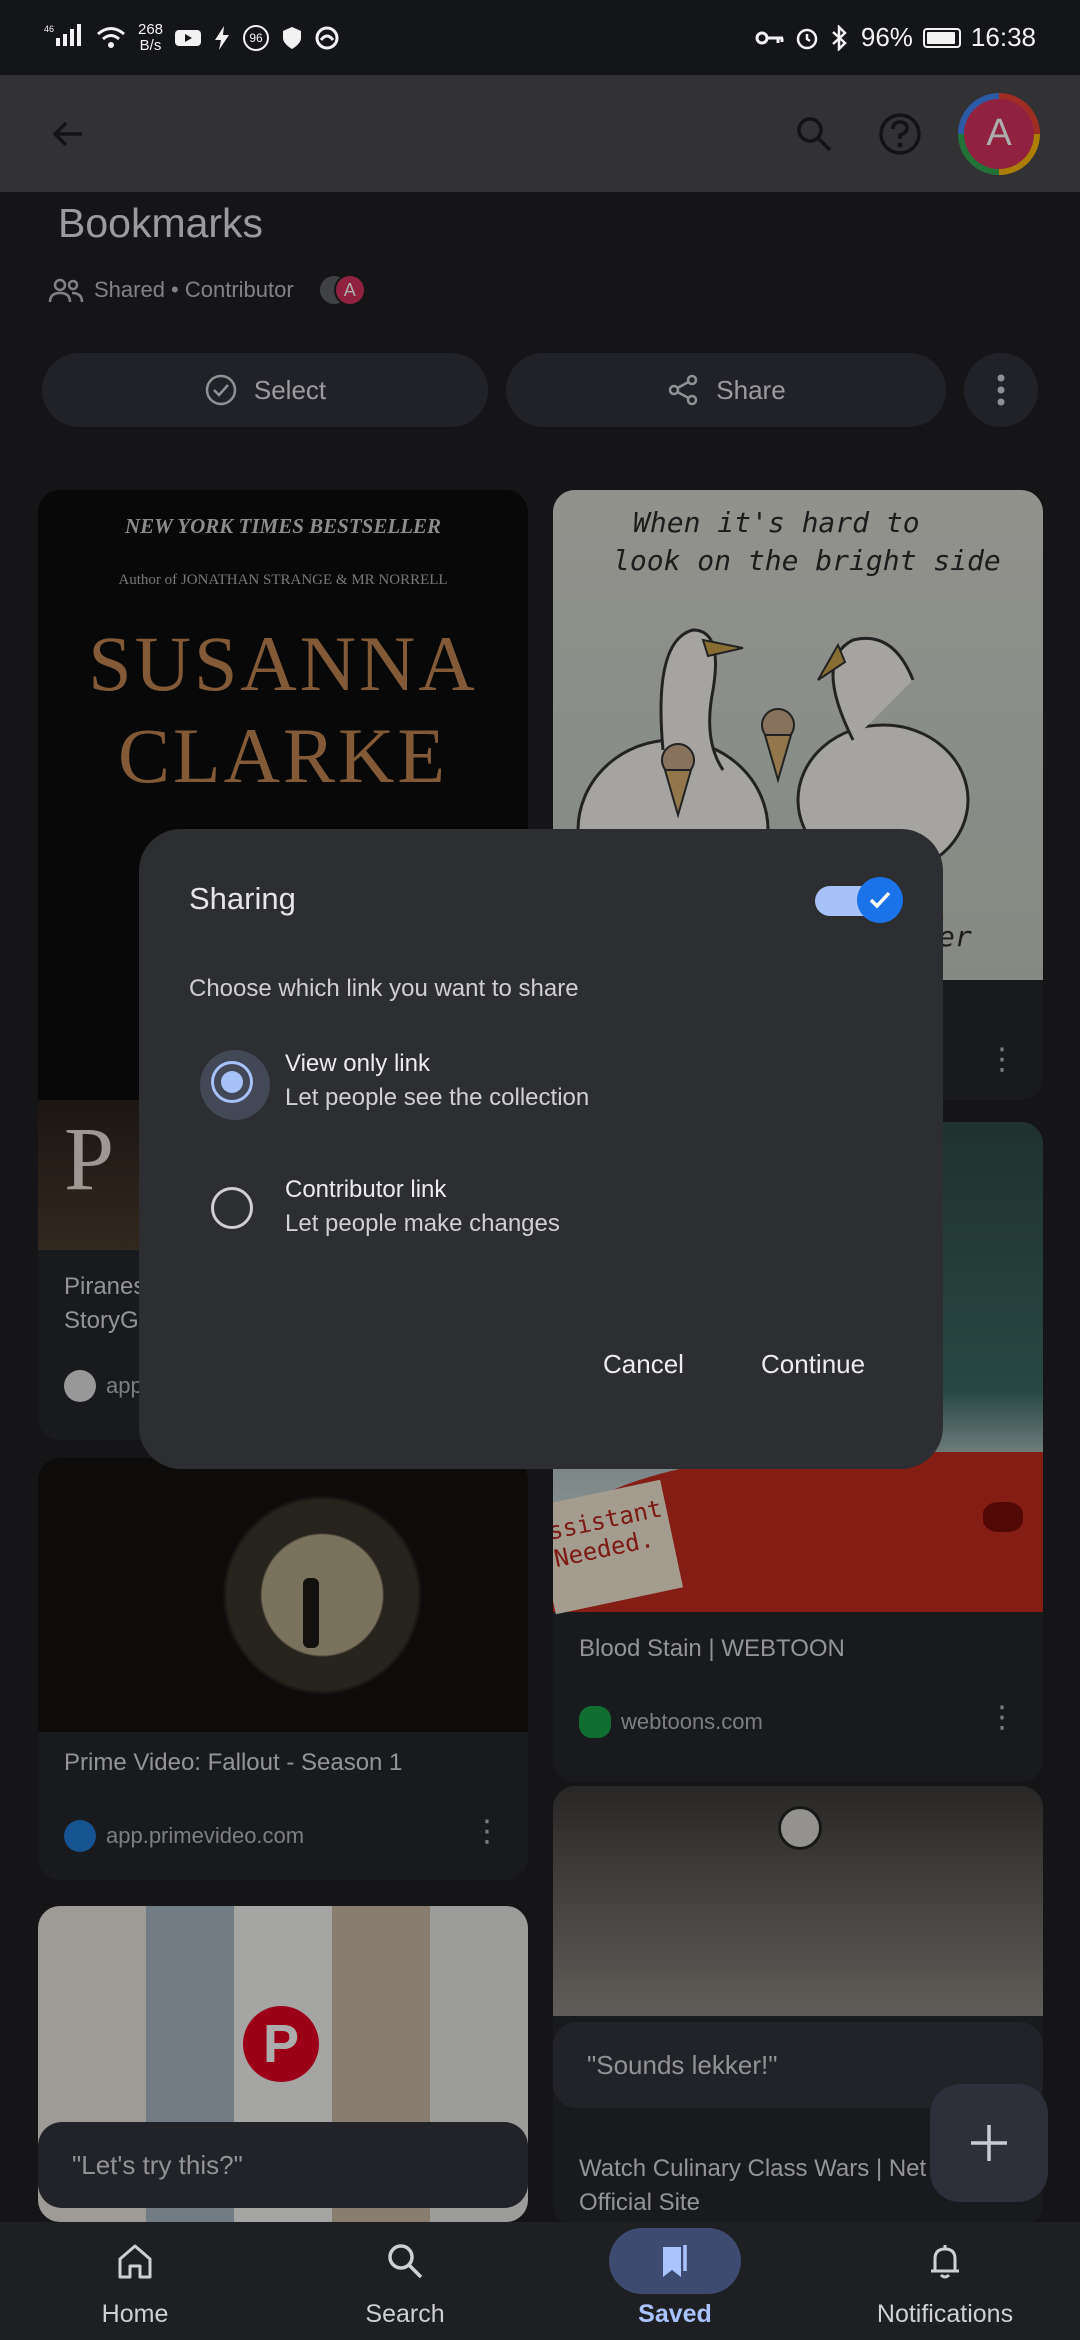 Image resolution: width=1080 pixels, height=2340 pixels. What do you see at coordinates (813, 1364) in the screenshot?
I see `continue-button: Continue` at bounding box center [813, 1364].